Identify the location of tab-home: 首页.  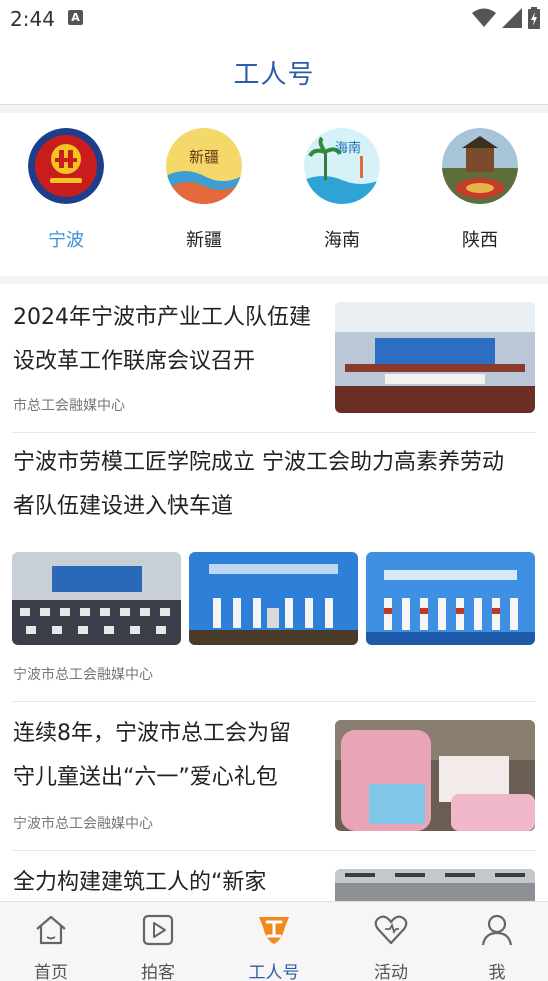
(51, 946).